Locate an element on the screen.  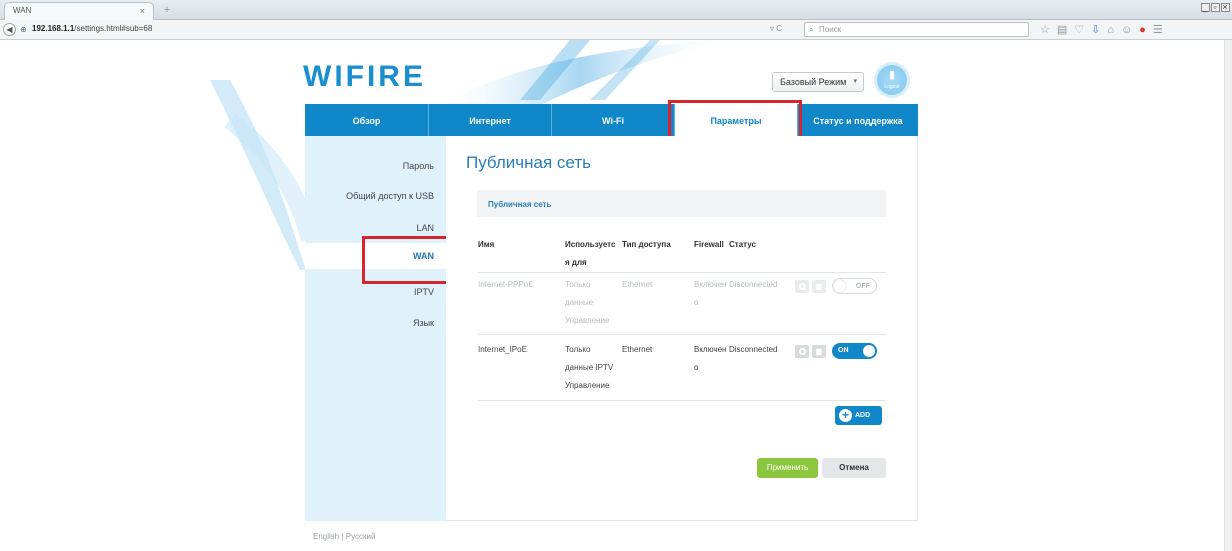
download-icon: ⇩ is located at coordinates (1099, 30).